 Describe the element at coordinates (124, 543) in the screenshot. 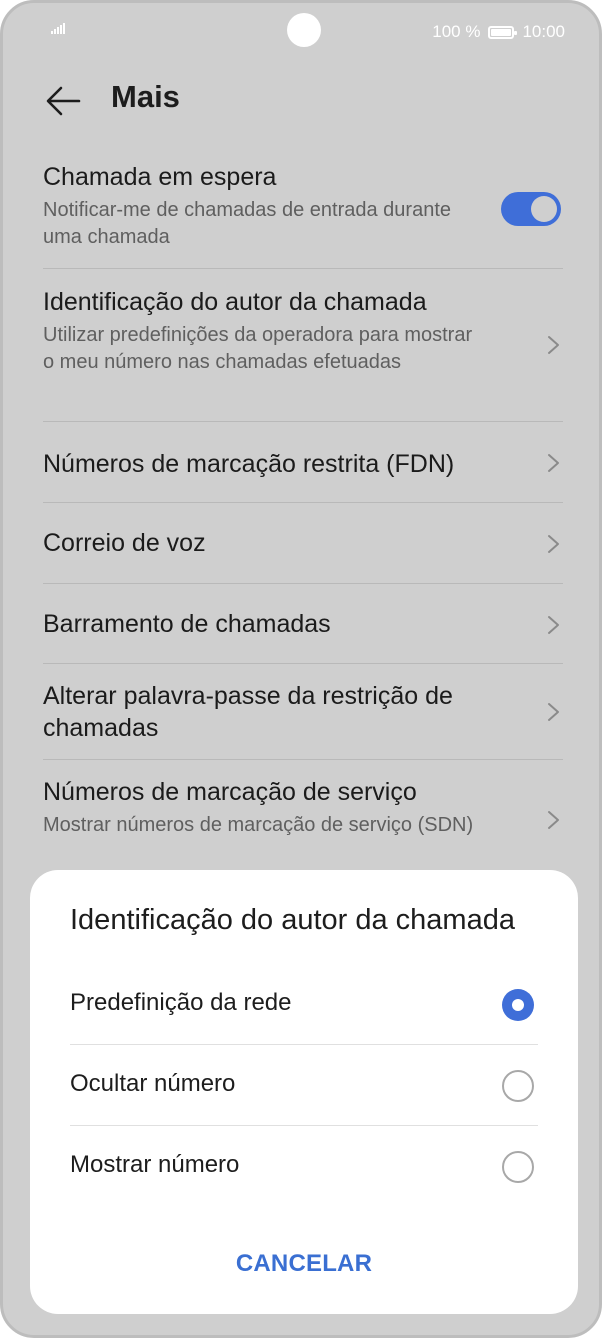

I see `voicemail-title: Correio de voz` at that location.